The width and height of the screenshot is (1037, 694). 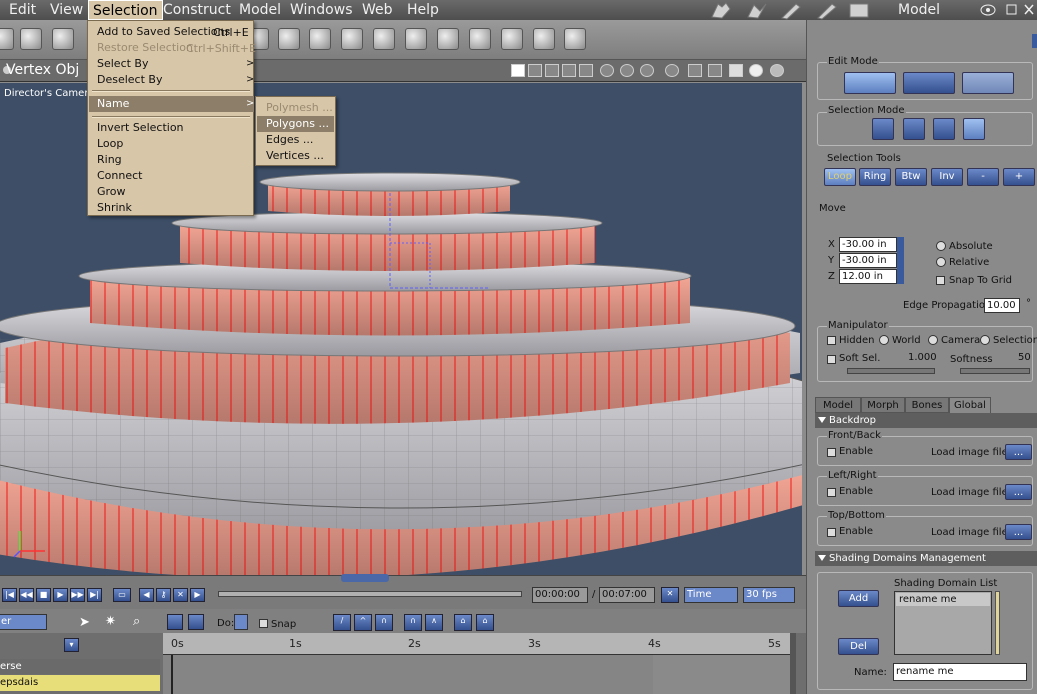 What do you see at coordinates (480, 39) in the screenshot?
I see `deform-tool-icon` at bounding box center [480, 39].